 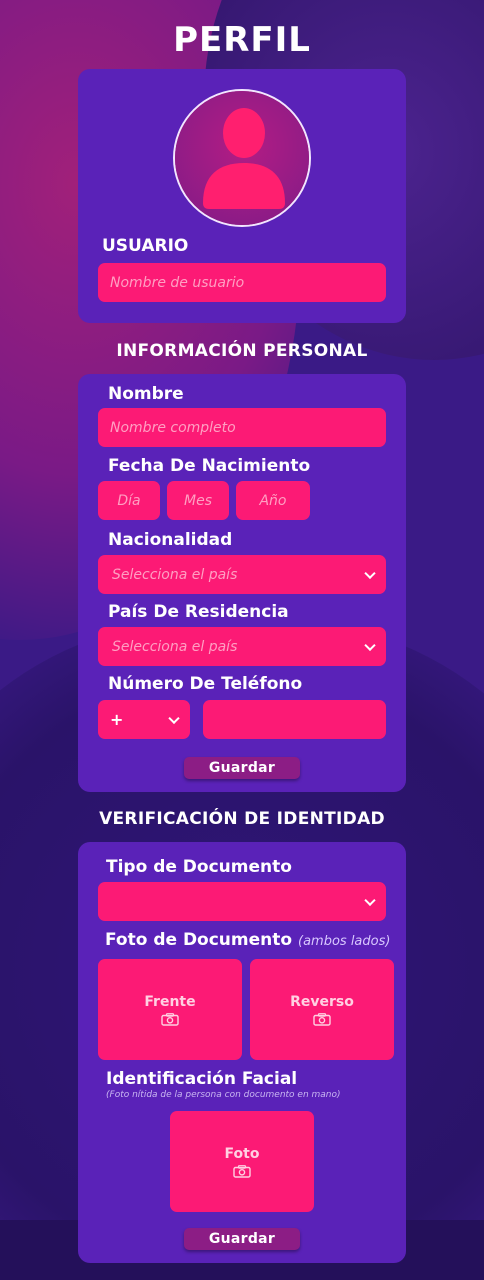 I want to click on day-input: Día, so click(x=129, y=500).